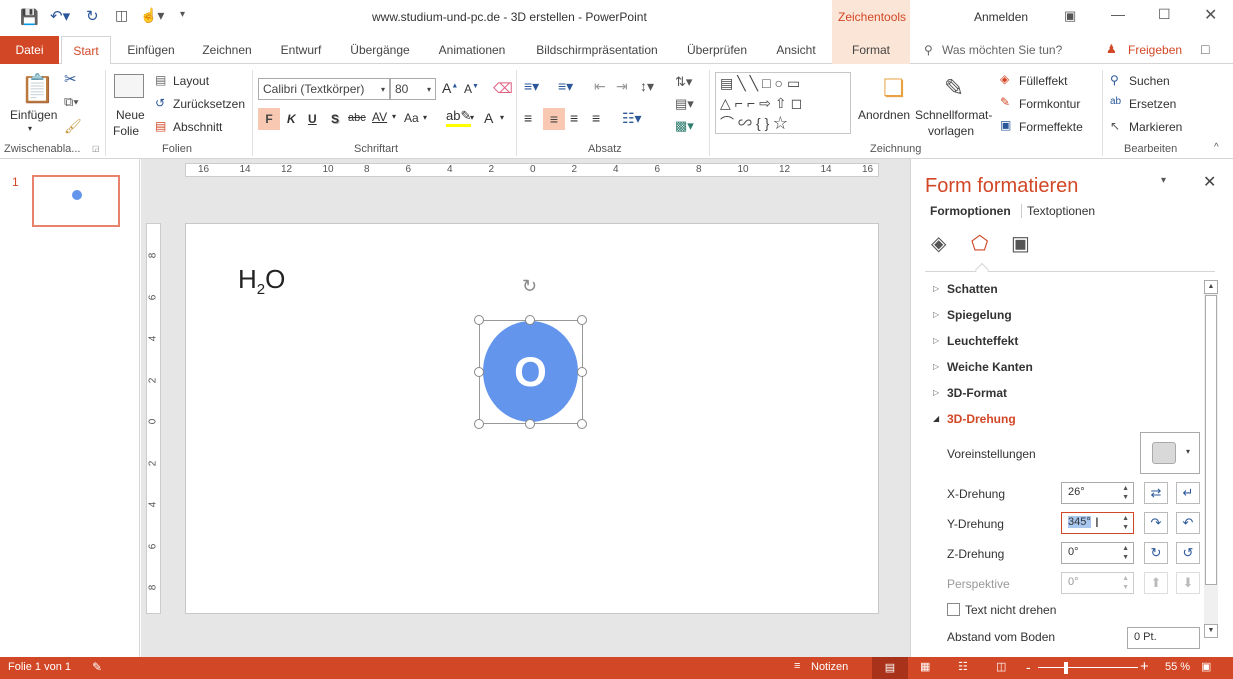 Image resolution: width=1233 pixels, height=679 pixels. I want to click on y-rotate-up-button: ↷, so click(1156, 523).